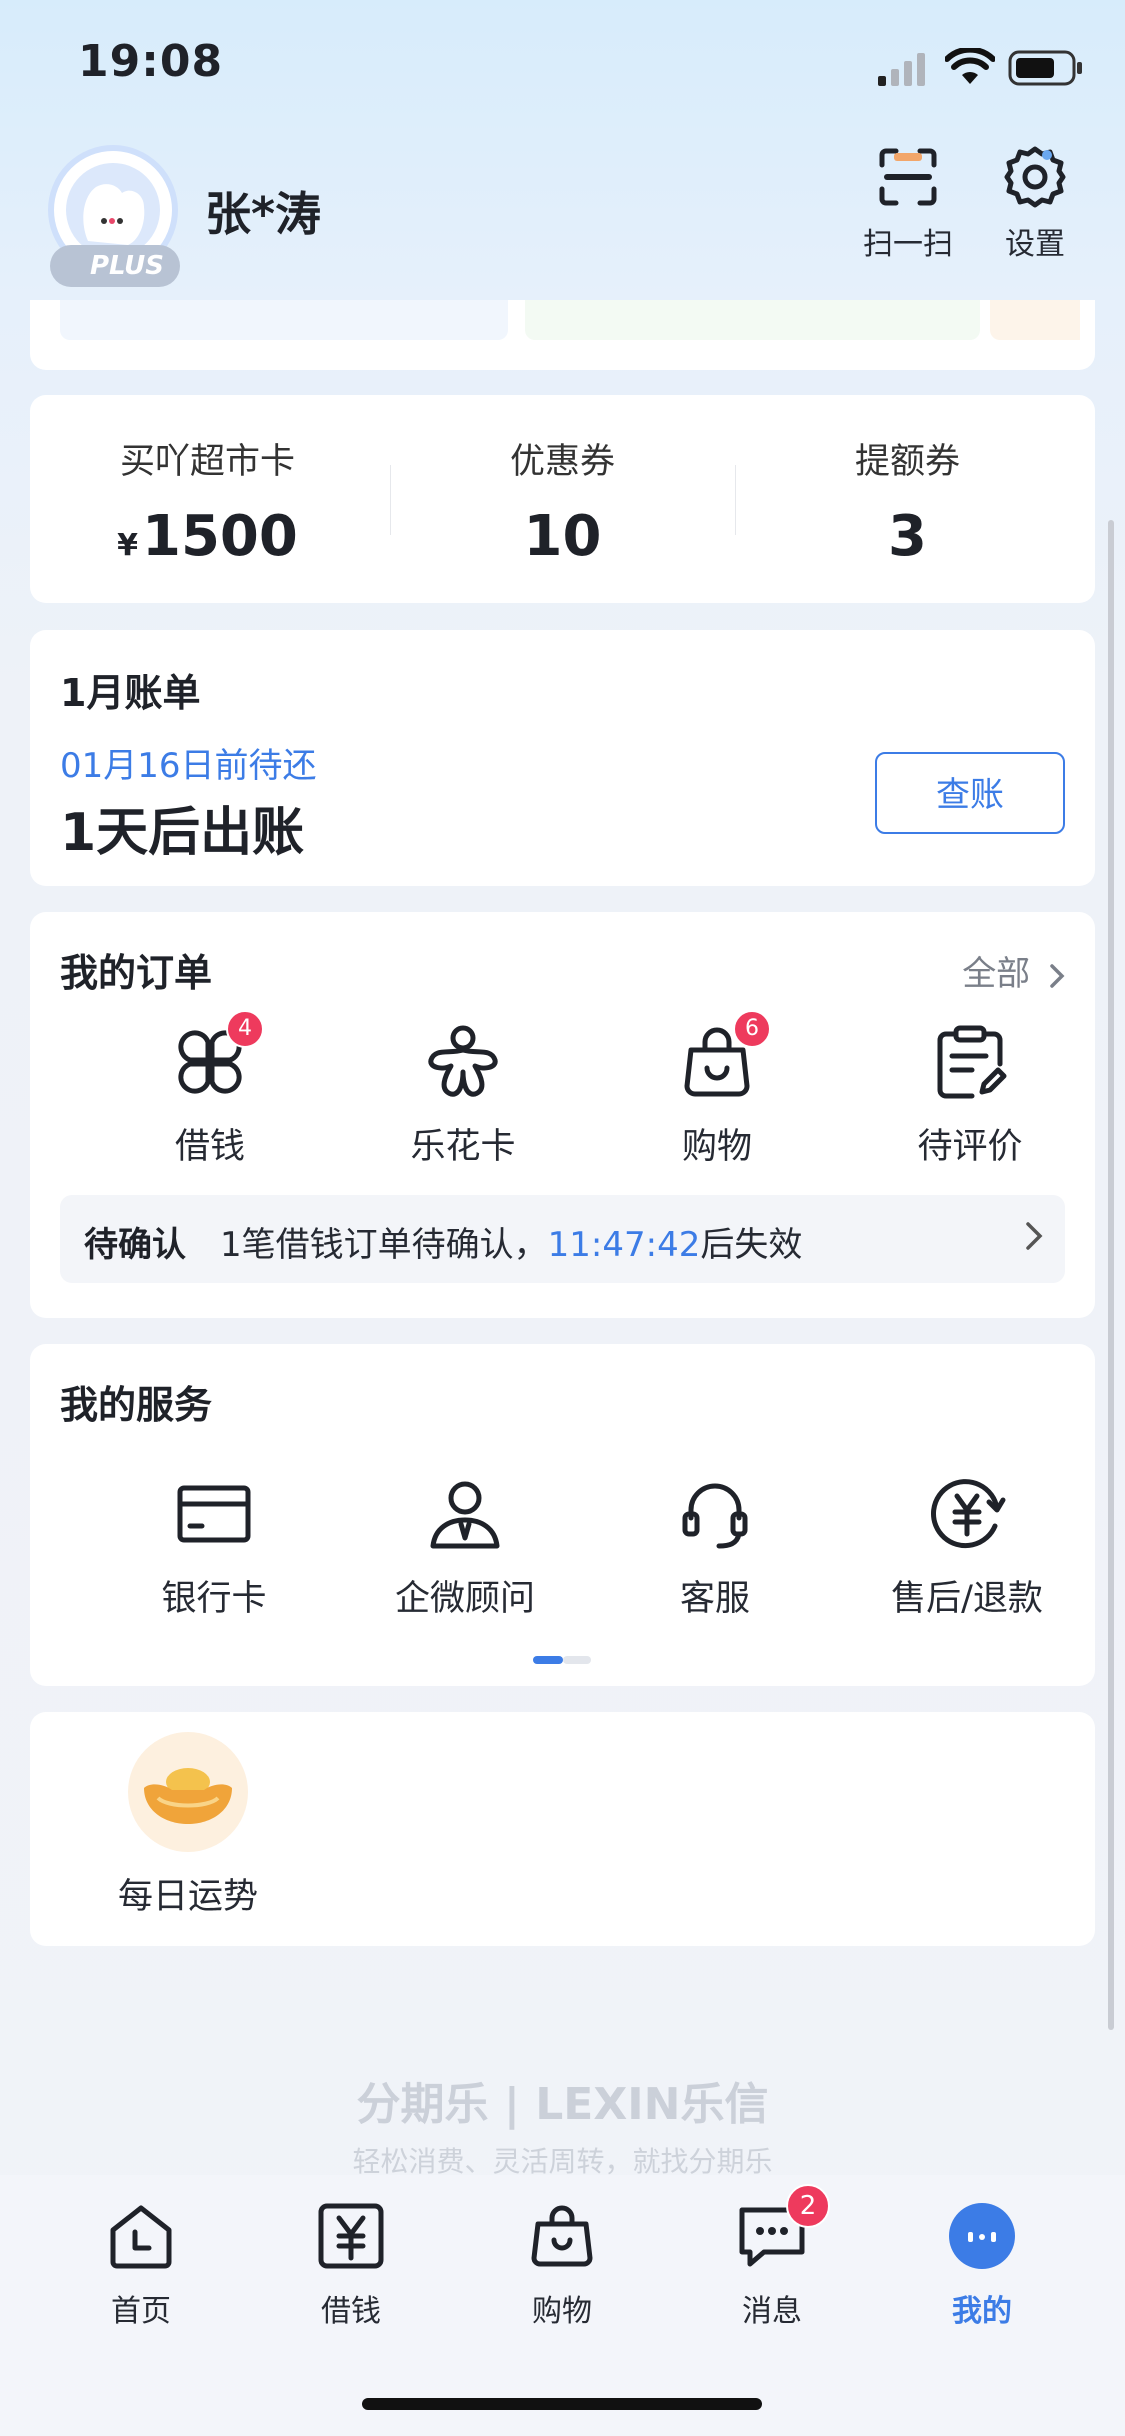  What do you see at coordinates (907, 462) in the screenshot?
I see `stat-label: 提额券` at bounding box center [907, 462].